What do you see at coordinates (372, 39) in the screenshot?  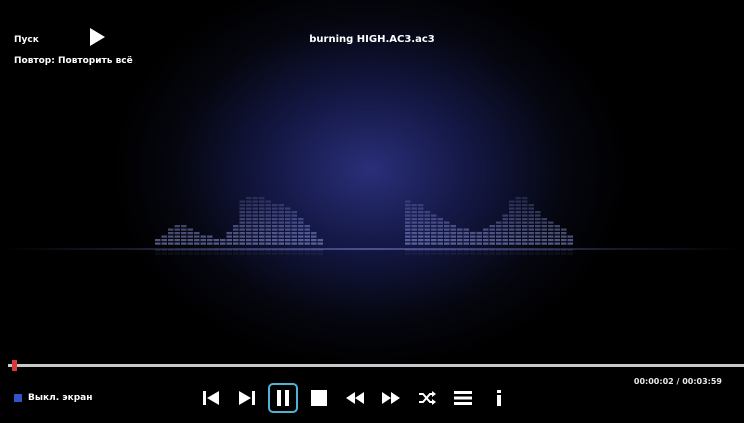 I see `track-title: burning HIGH.AC3.ac3` at bounding box center [372, 39].